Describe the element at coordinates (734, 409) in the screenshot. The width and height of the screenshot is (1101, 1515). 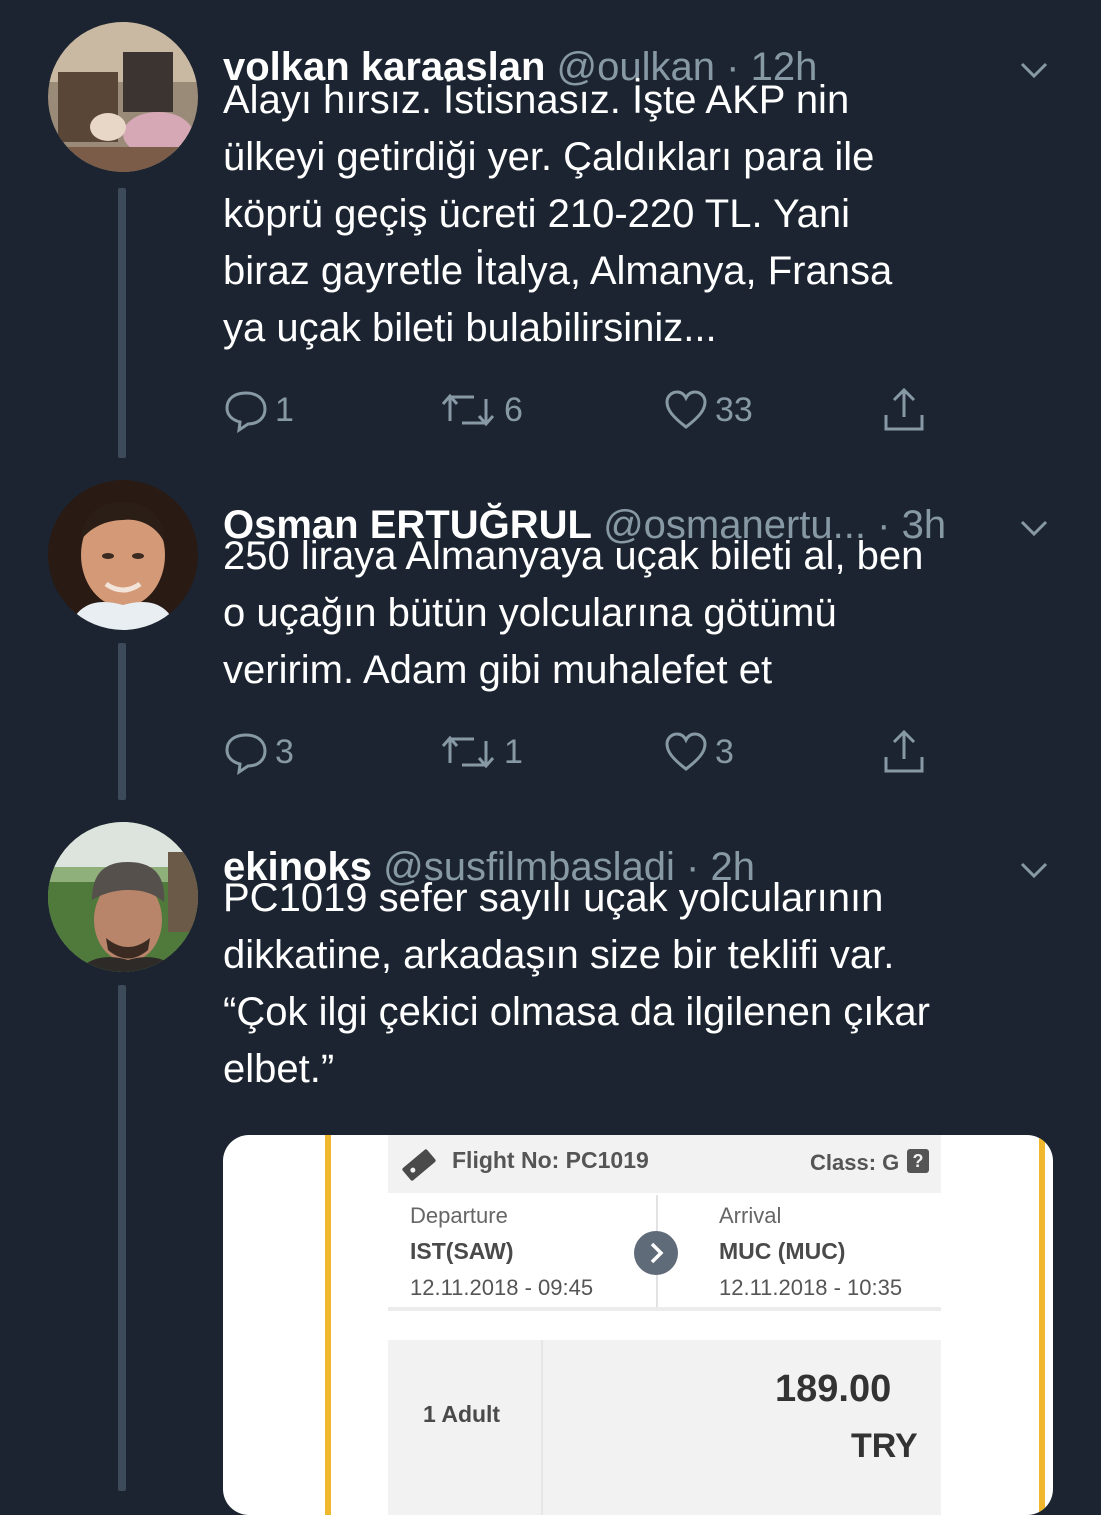
I see `like-count: 33` at that location.